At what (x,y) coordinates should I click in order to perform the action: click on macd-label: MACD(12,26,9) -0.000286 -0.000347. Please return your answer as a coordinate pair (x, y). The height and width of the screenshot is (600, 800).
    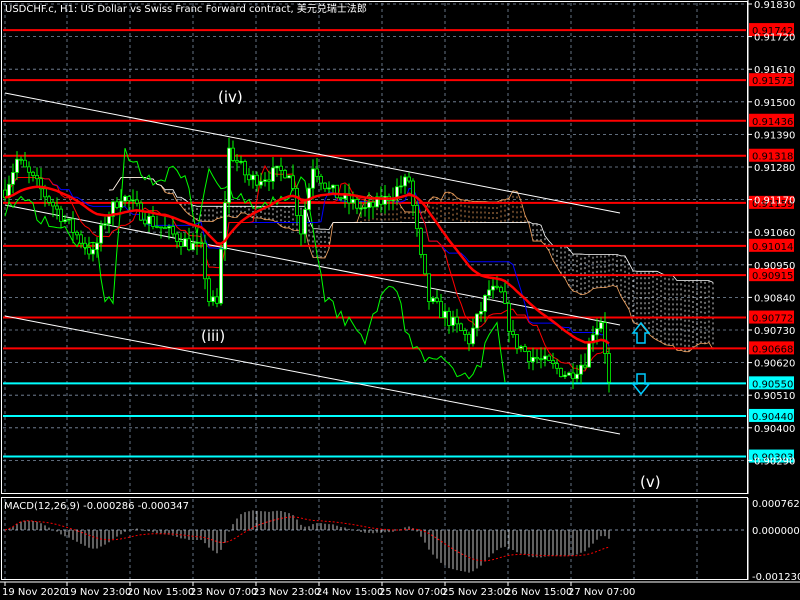
    Looking at the image, I should click on (96, 506).